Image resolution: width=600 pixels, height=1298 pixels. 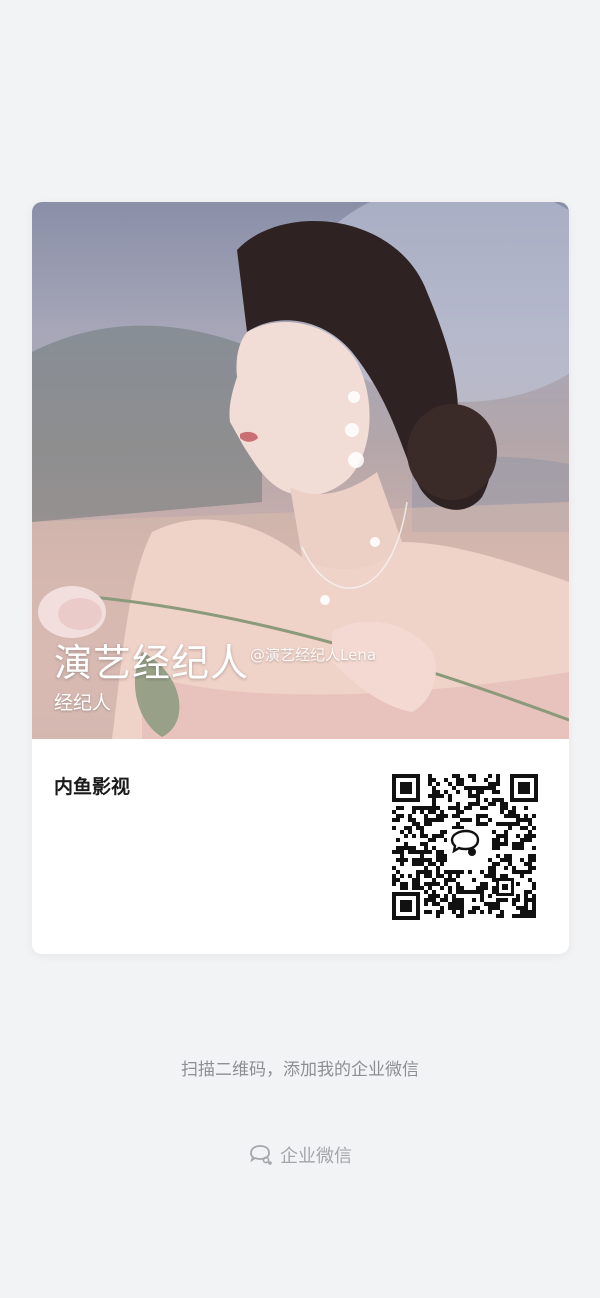 I want to click on qr-code, so click(x=465, y=847).